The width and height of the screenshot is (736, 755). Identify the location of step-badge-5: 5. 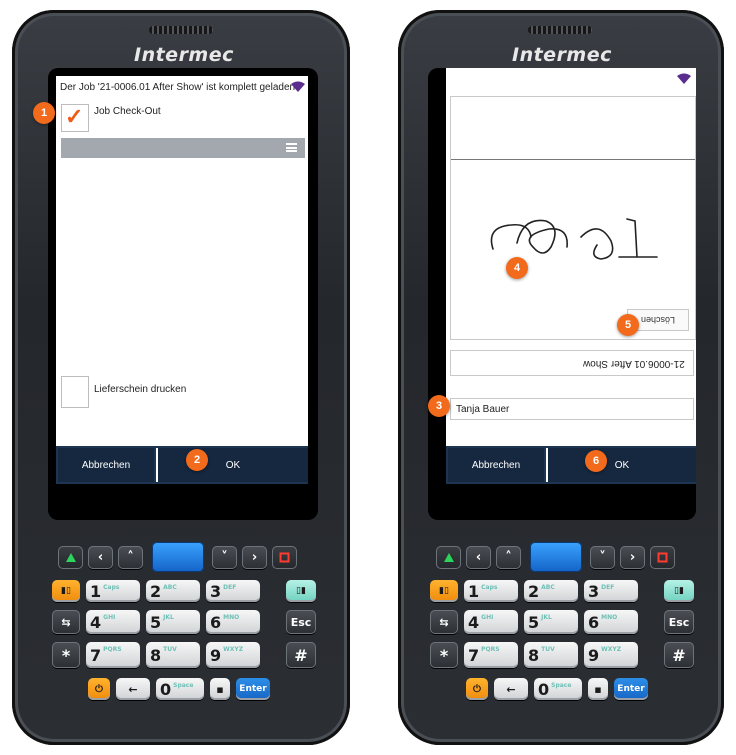
(628, 325).